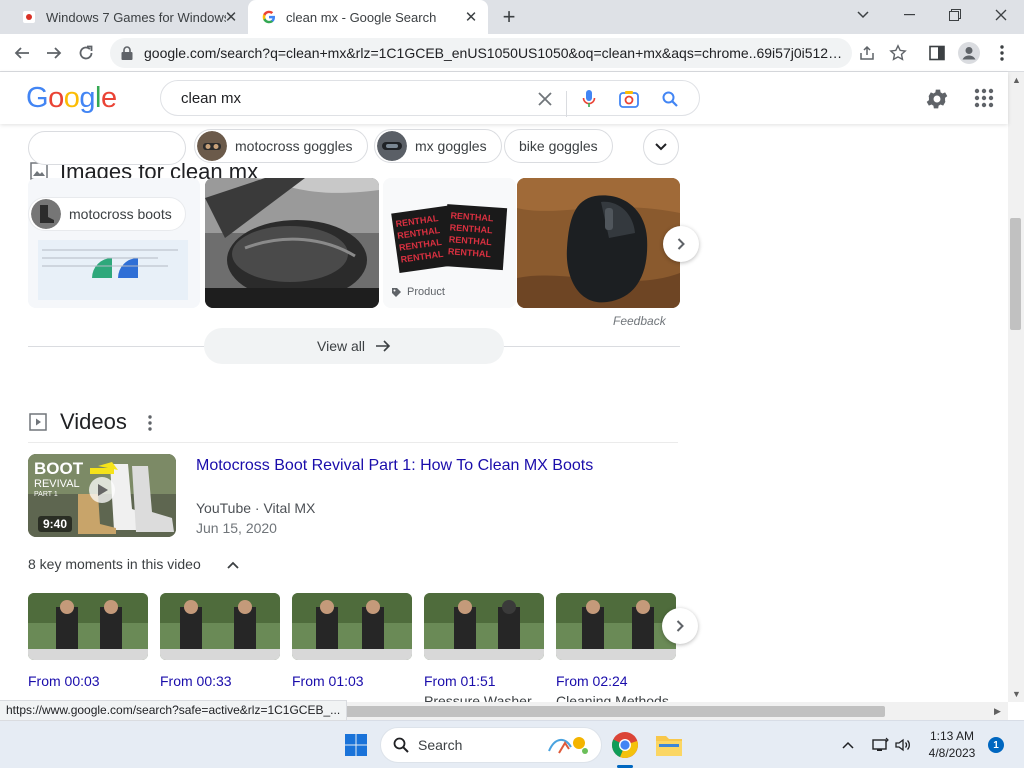 The width and height of the screenshot is (1024, 768). I want to click on share-icon, so click(867, 53).